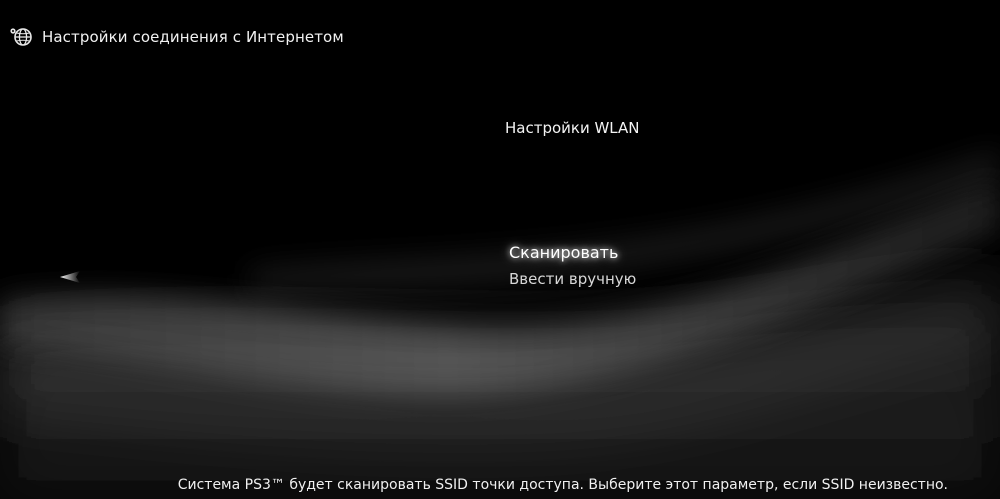 This screenshot has width=1000, height=499. I want to click on screen-header: Настройки соединения с Интернетом, so click(176, 37).